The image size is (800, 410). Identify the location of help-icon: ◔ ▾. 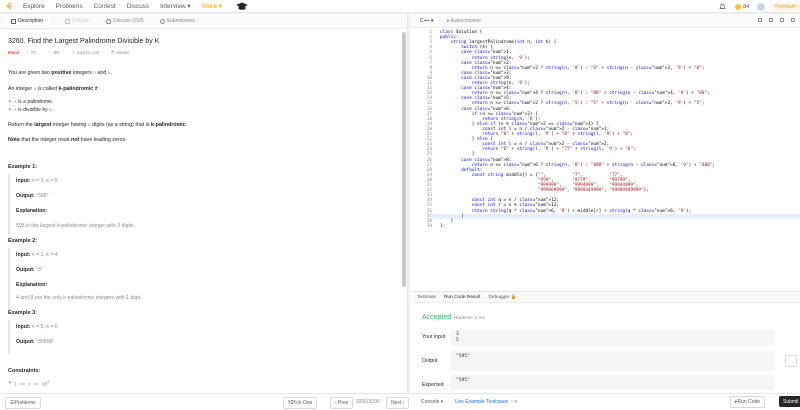
(513, 402).